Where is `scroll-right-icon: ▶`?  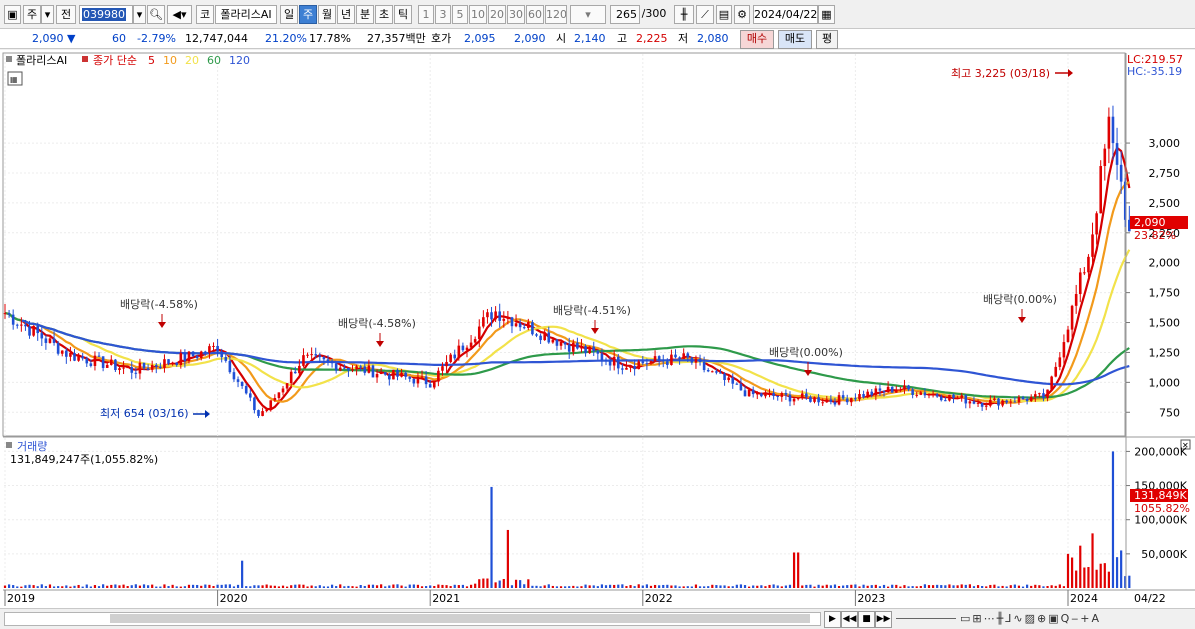
scroll-right-icon: ▶ is located at coordinates (832, 619).